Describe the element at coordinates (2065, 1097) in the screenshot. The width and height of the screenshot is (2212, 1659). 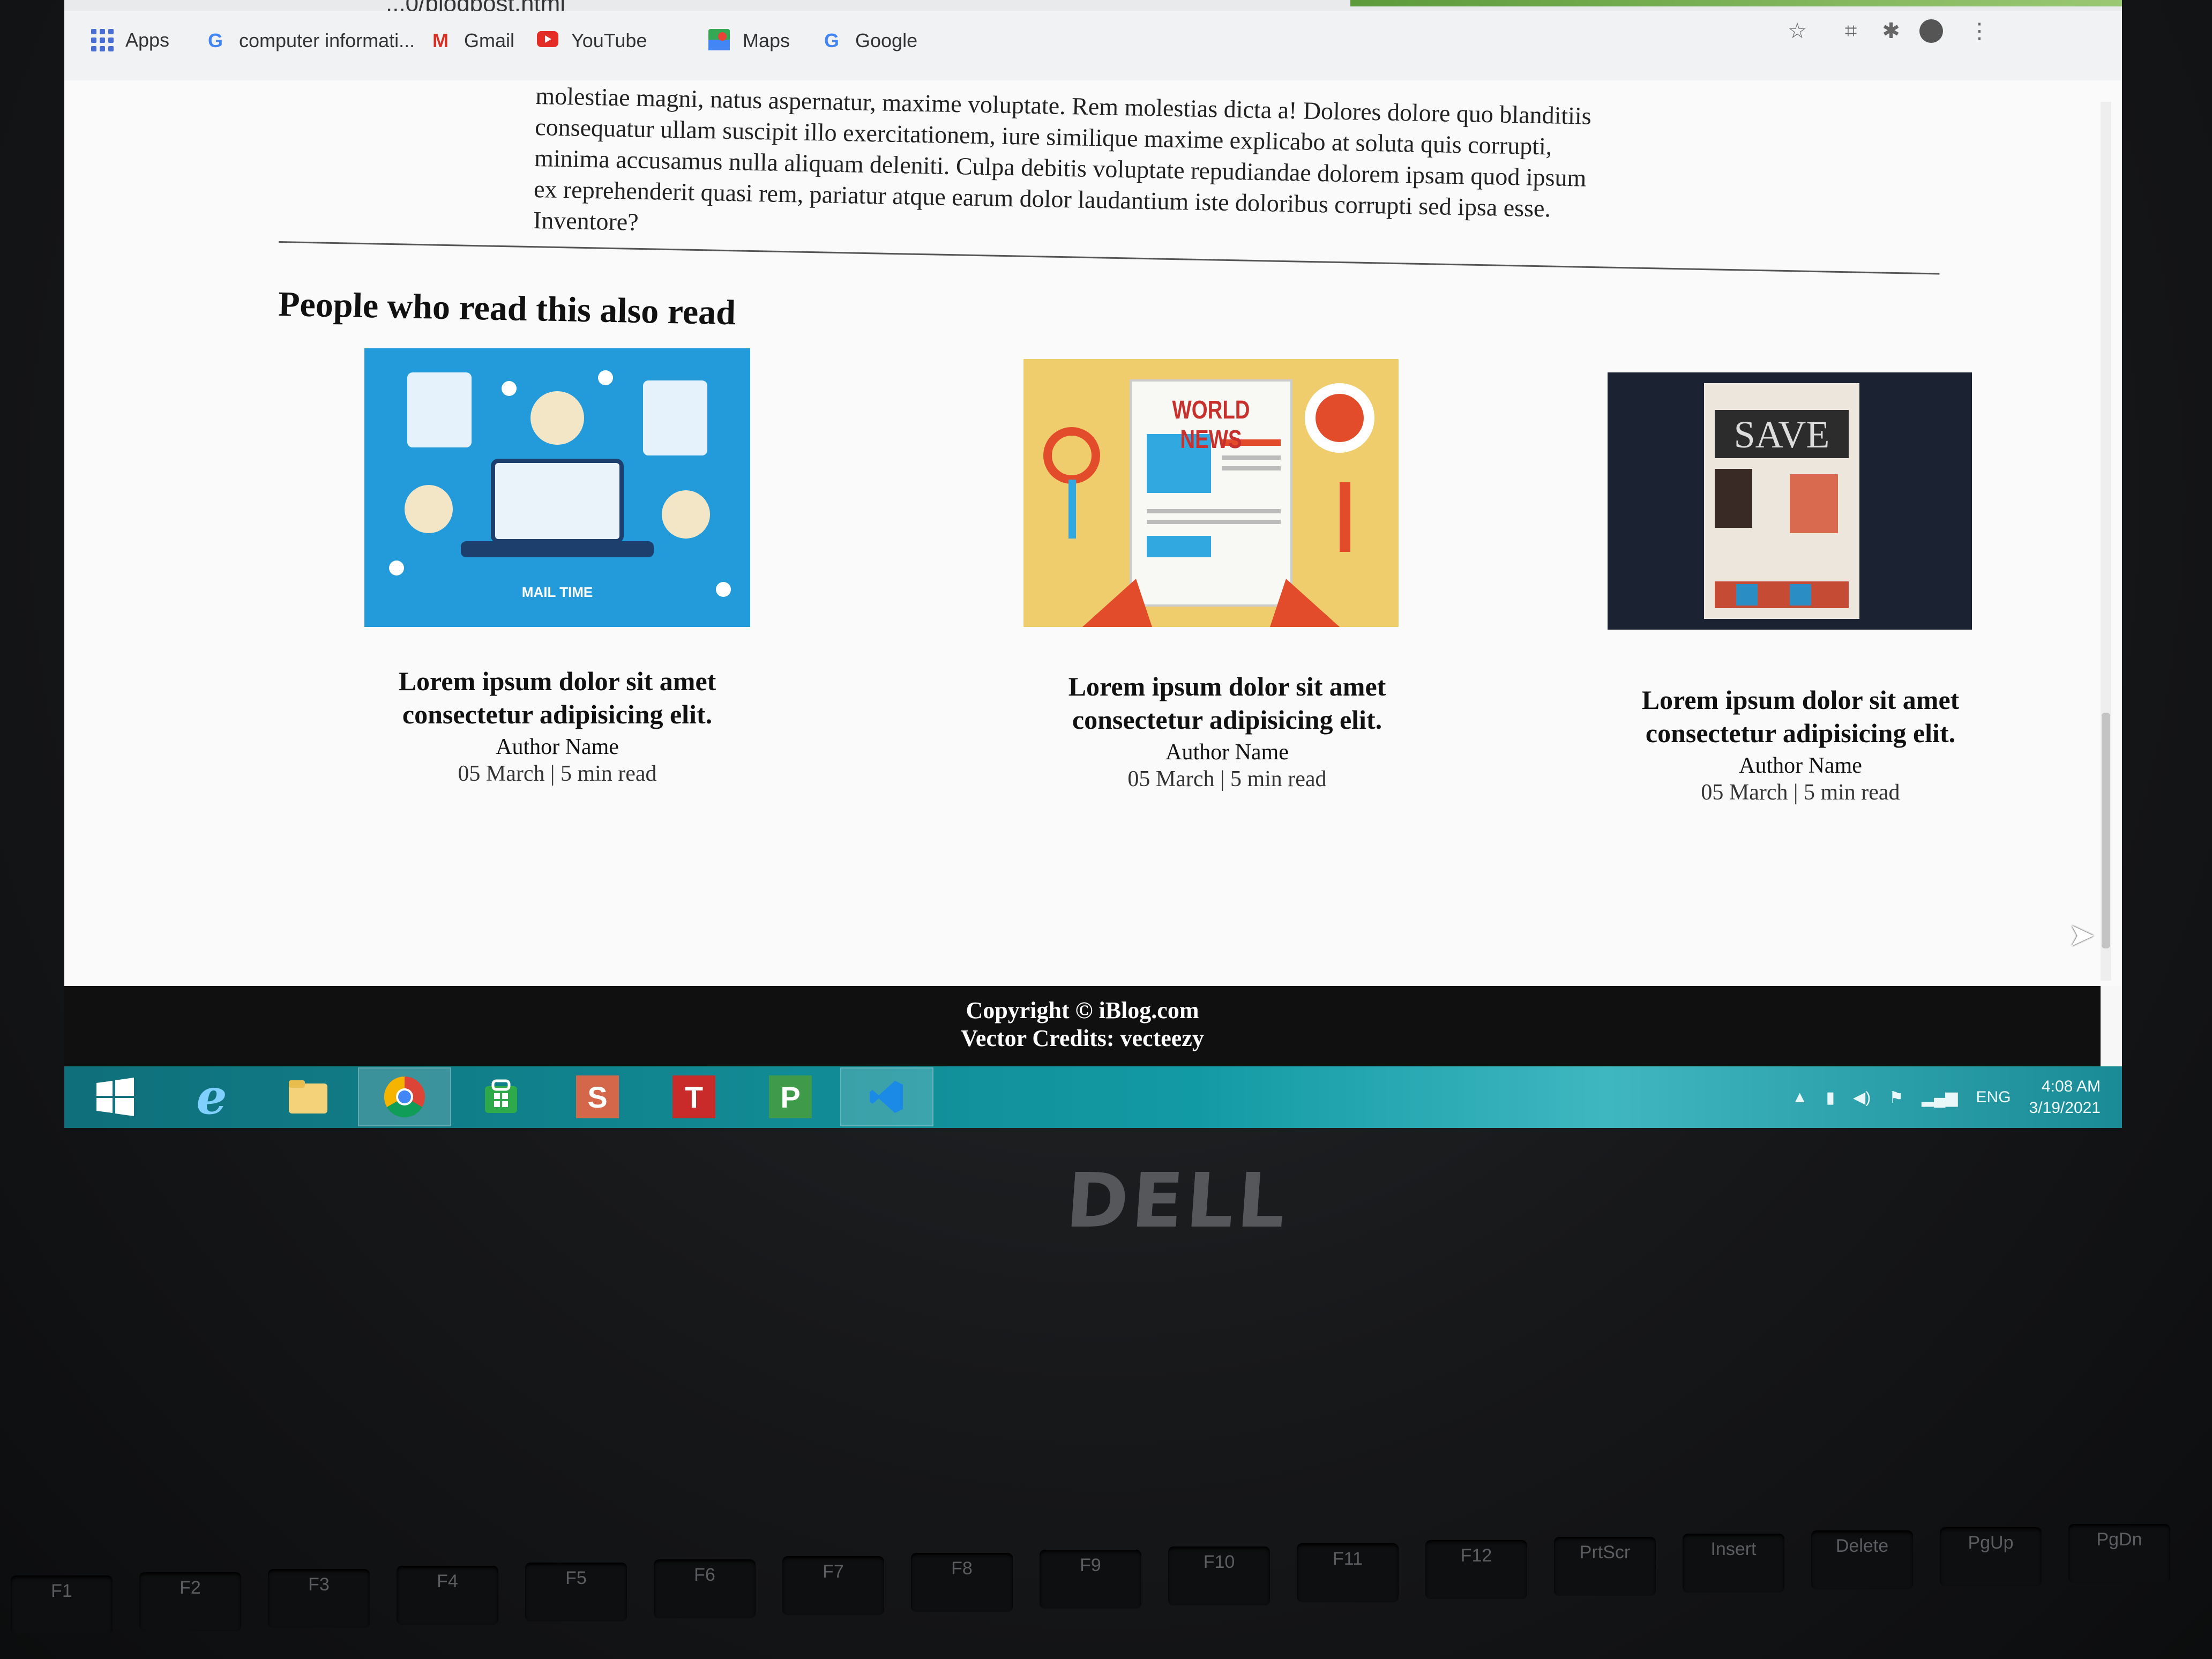
I see `clock: 4:08 AM 3/19/2021` at that location.